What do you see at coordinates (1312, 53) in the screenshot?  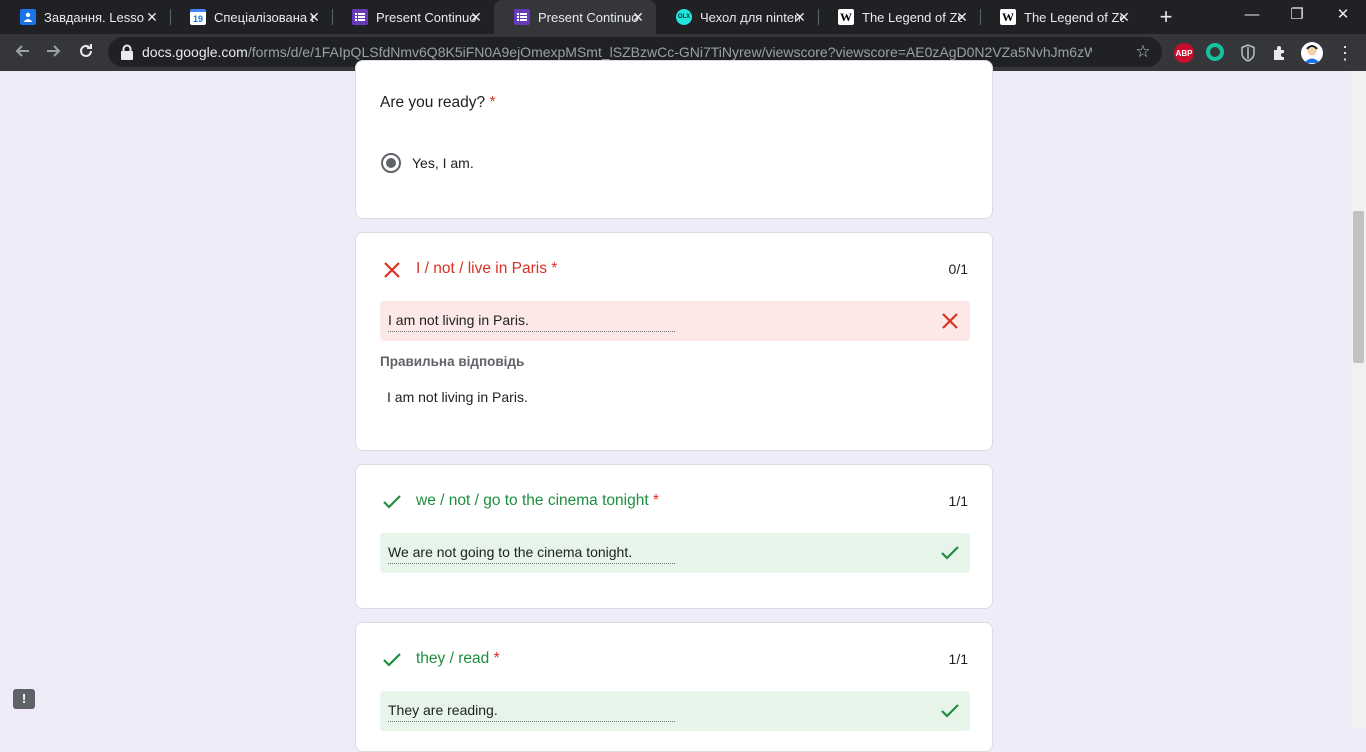 I see `profile-avatar` at bounding box center [1312, 53].